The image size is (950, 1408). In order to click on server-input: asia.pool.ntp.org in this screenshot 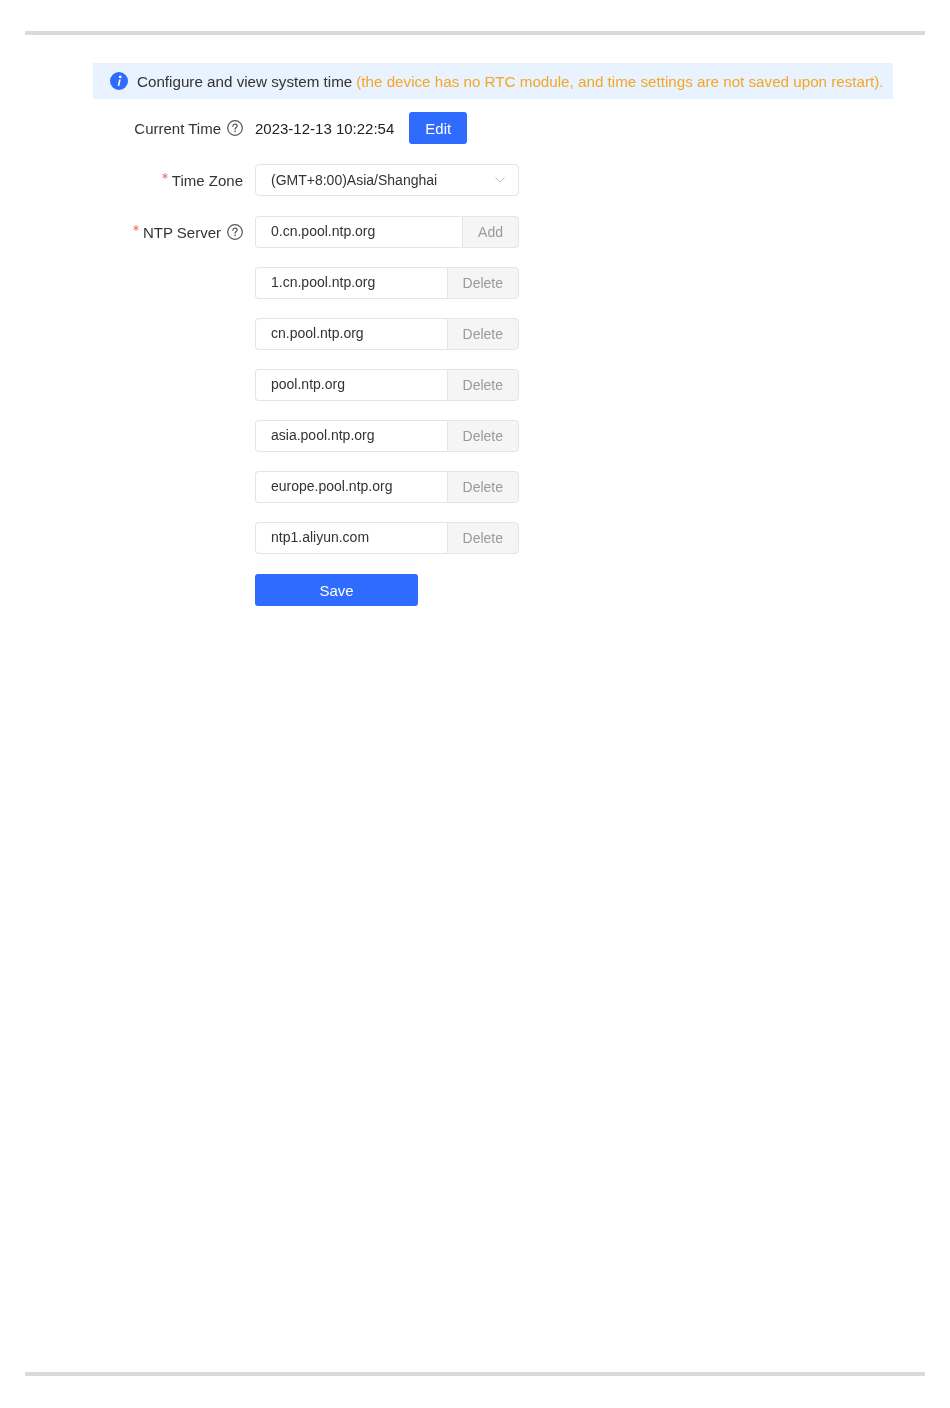, I will do `click(351, 436)`.